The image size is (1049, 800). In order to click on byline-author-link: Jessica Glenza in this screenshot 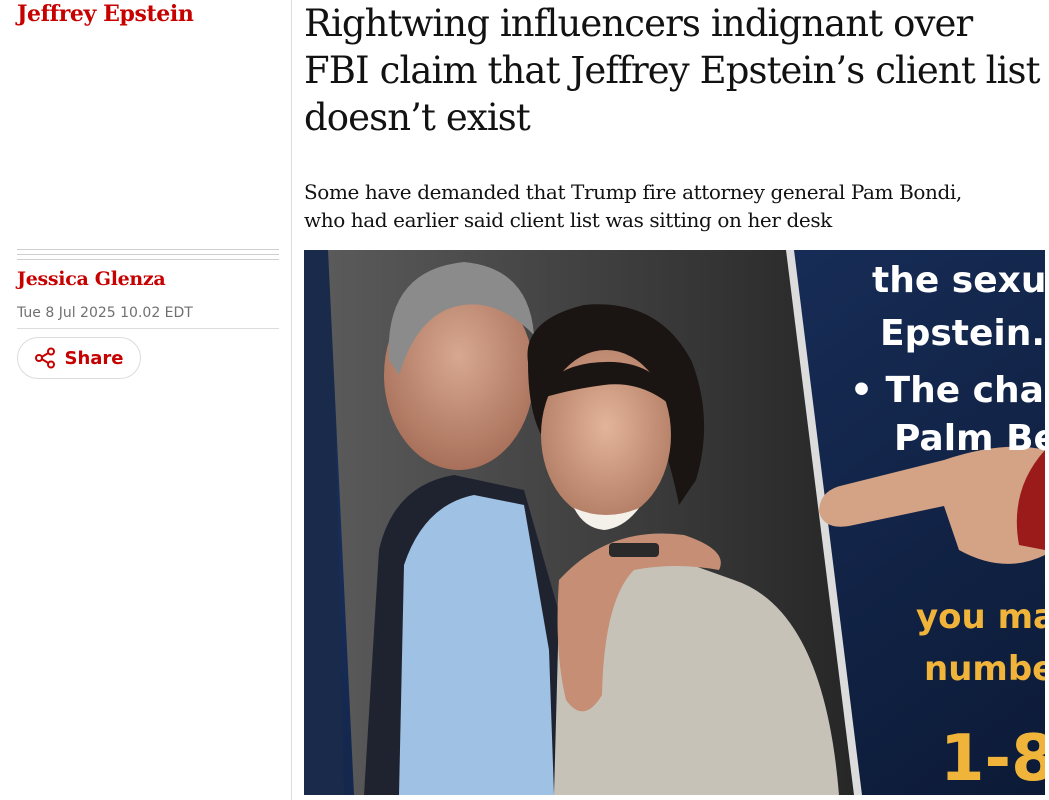, I will do `click(91, 279)`.